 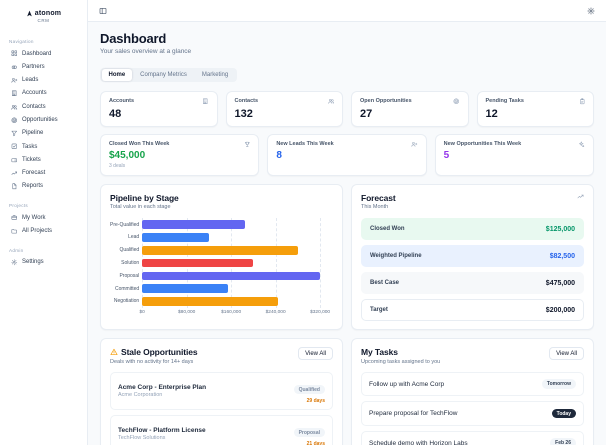 What do you see at coordinates (30, 146) in the screenshot?
I see `sidebar-item-label: Tasks` at bounding box center [30, 146].